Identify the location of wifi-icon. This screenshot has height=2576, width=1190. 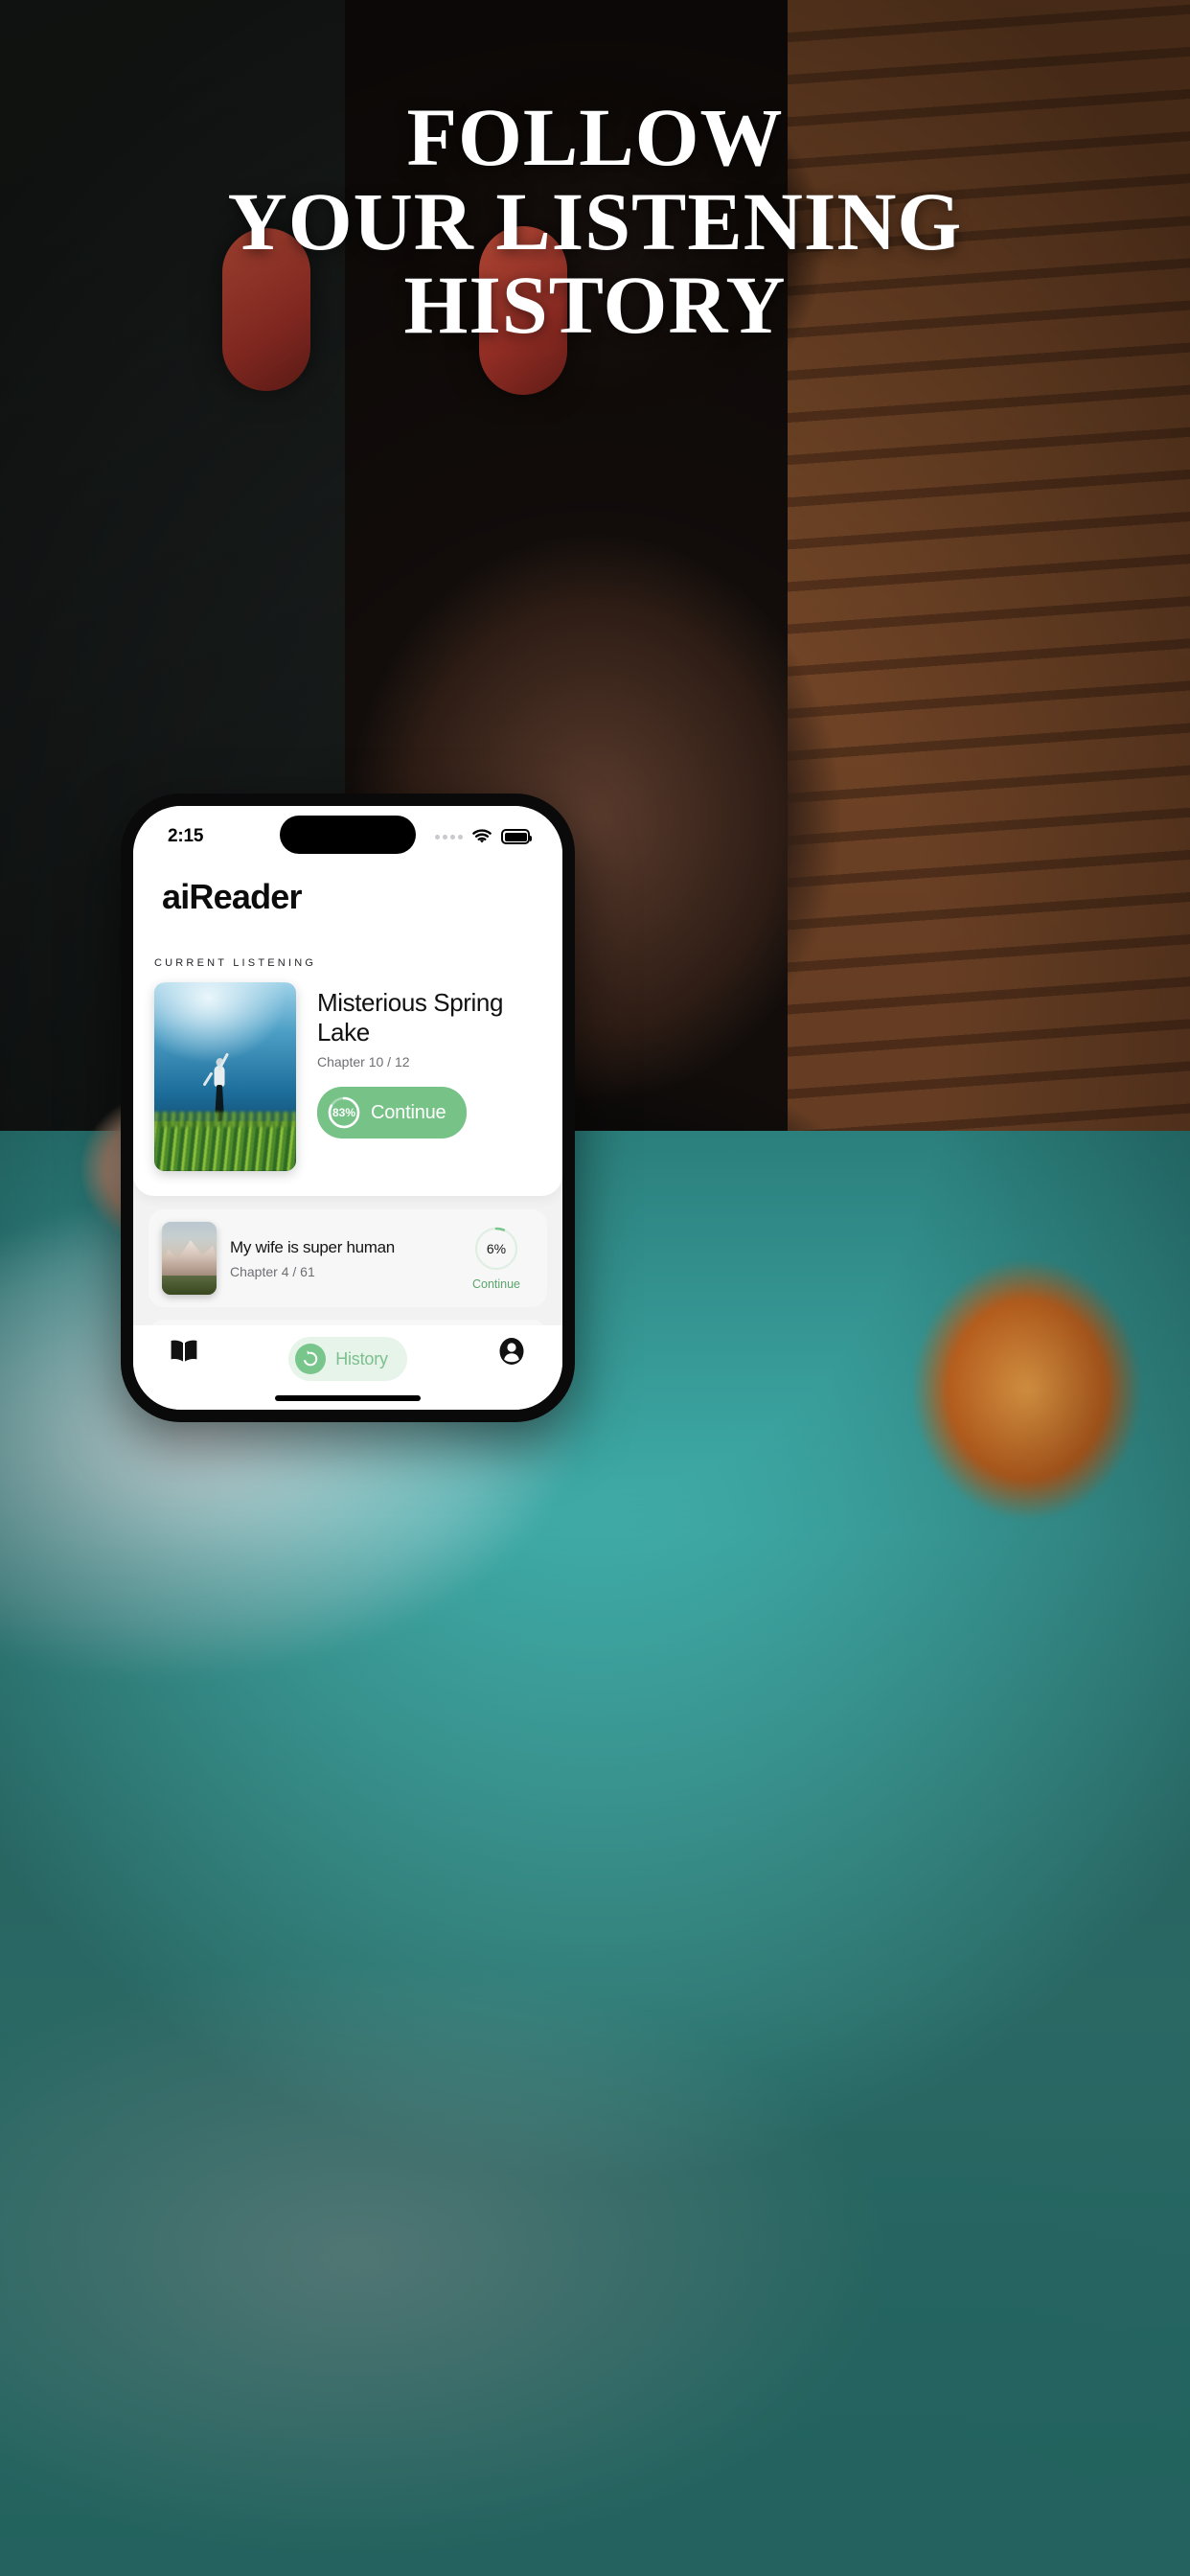
(482, 836).